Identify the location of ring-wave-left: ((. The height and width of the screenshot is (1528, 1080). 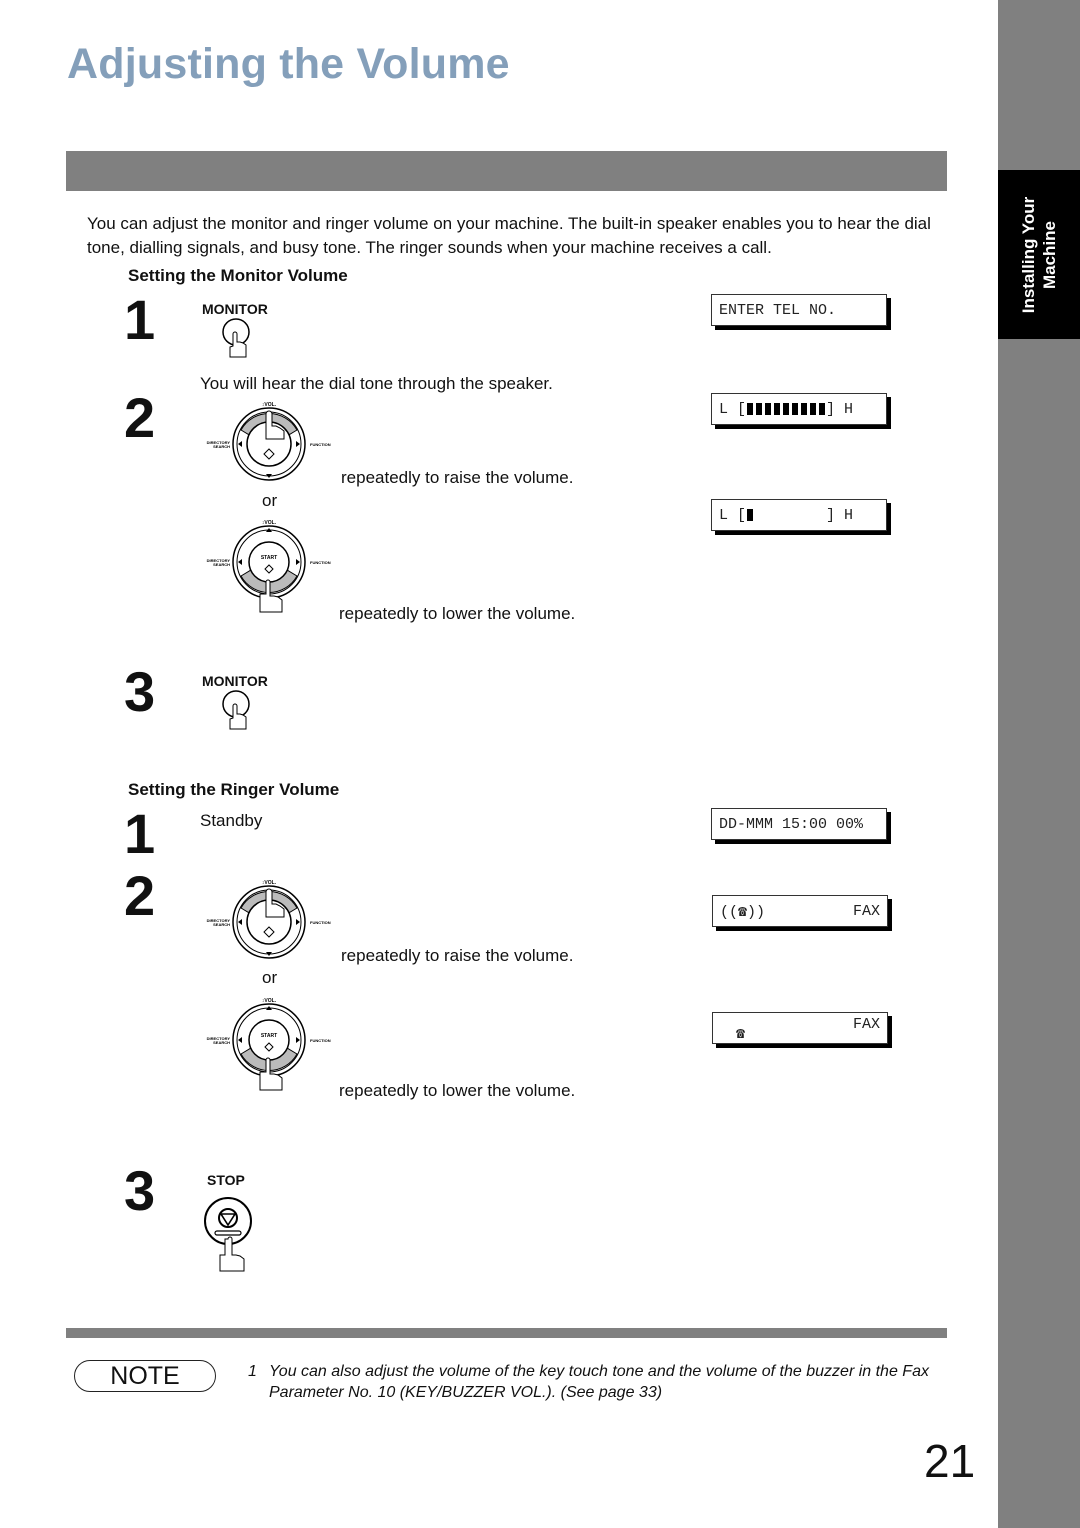
(729, 912).